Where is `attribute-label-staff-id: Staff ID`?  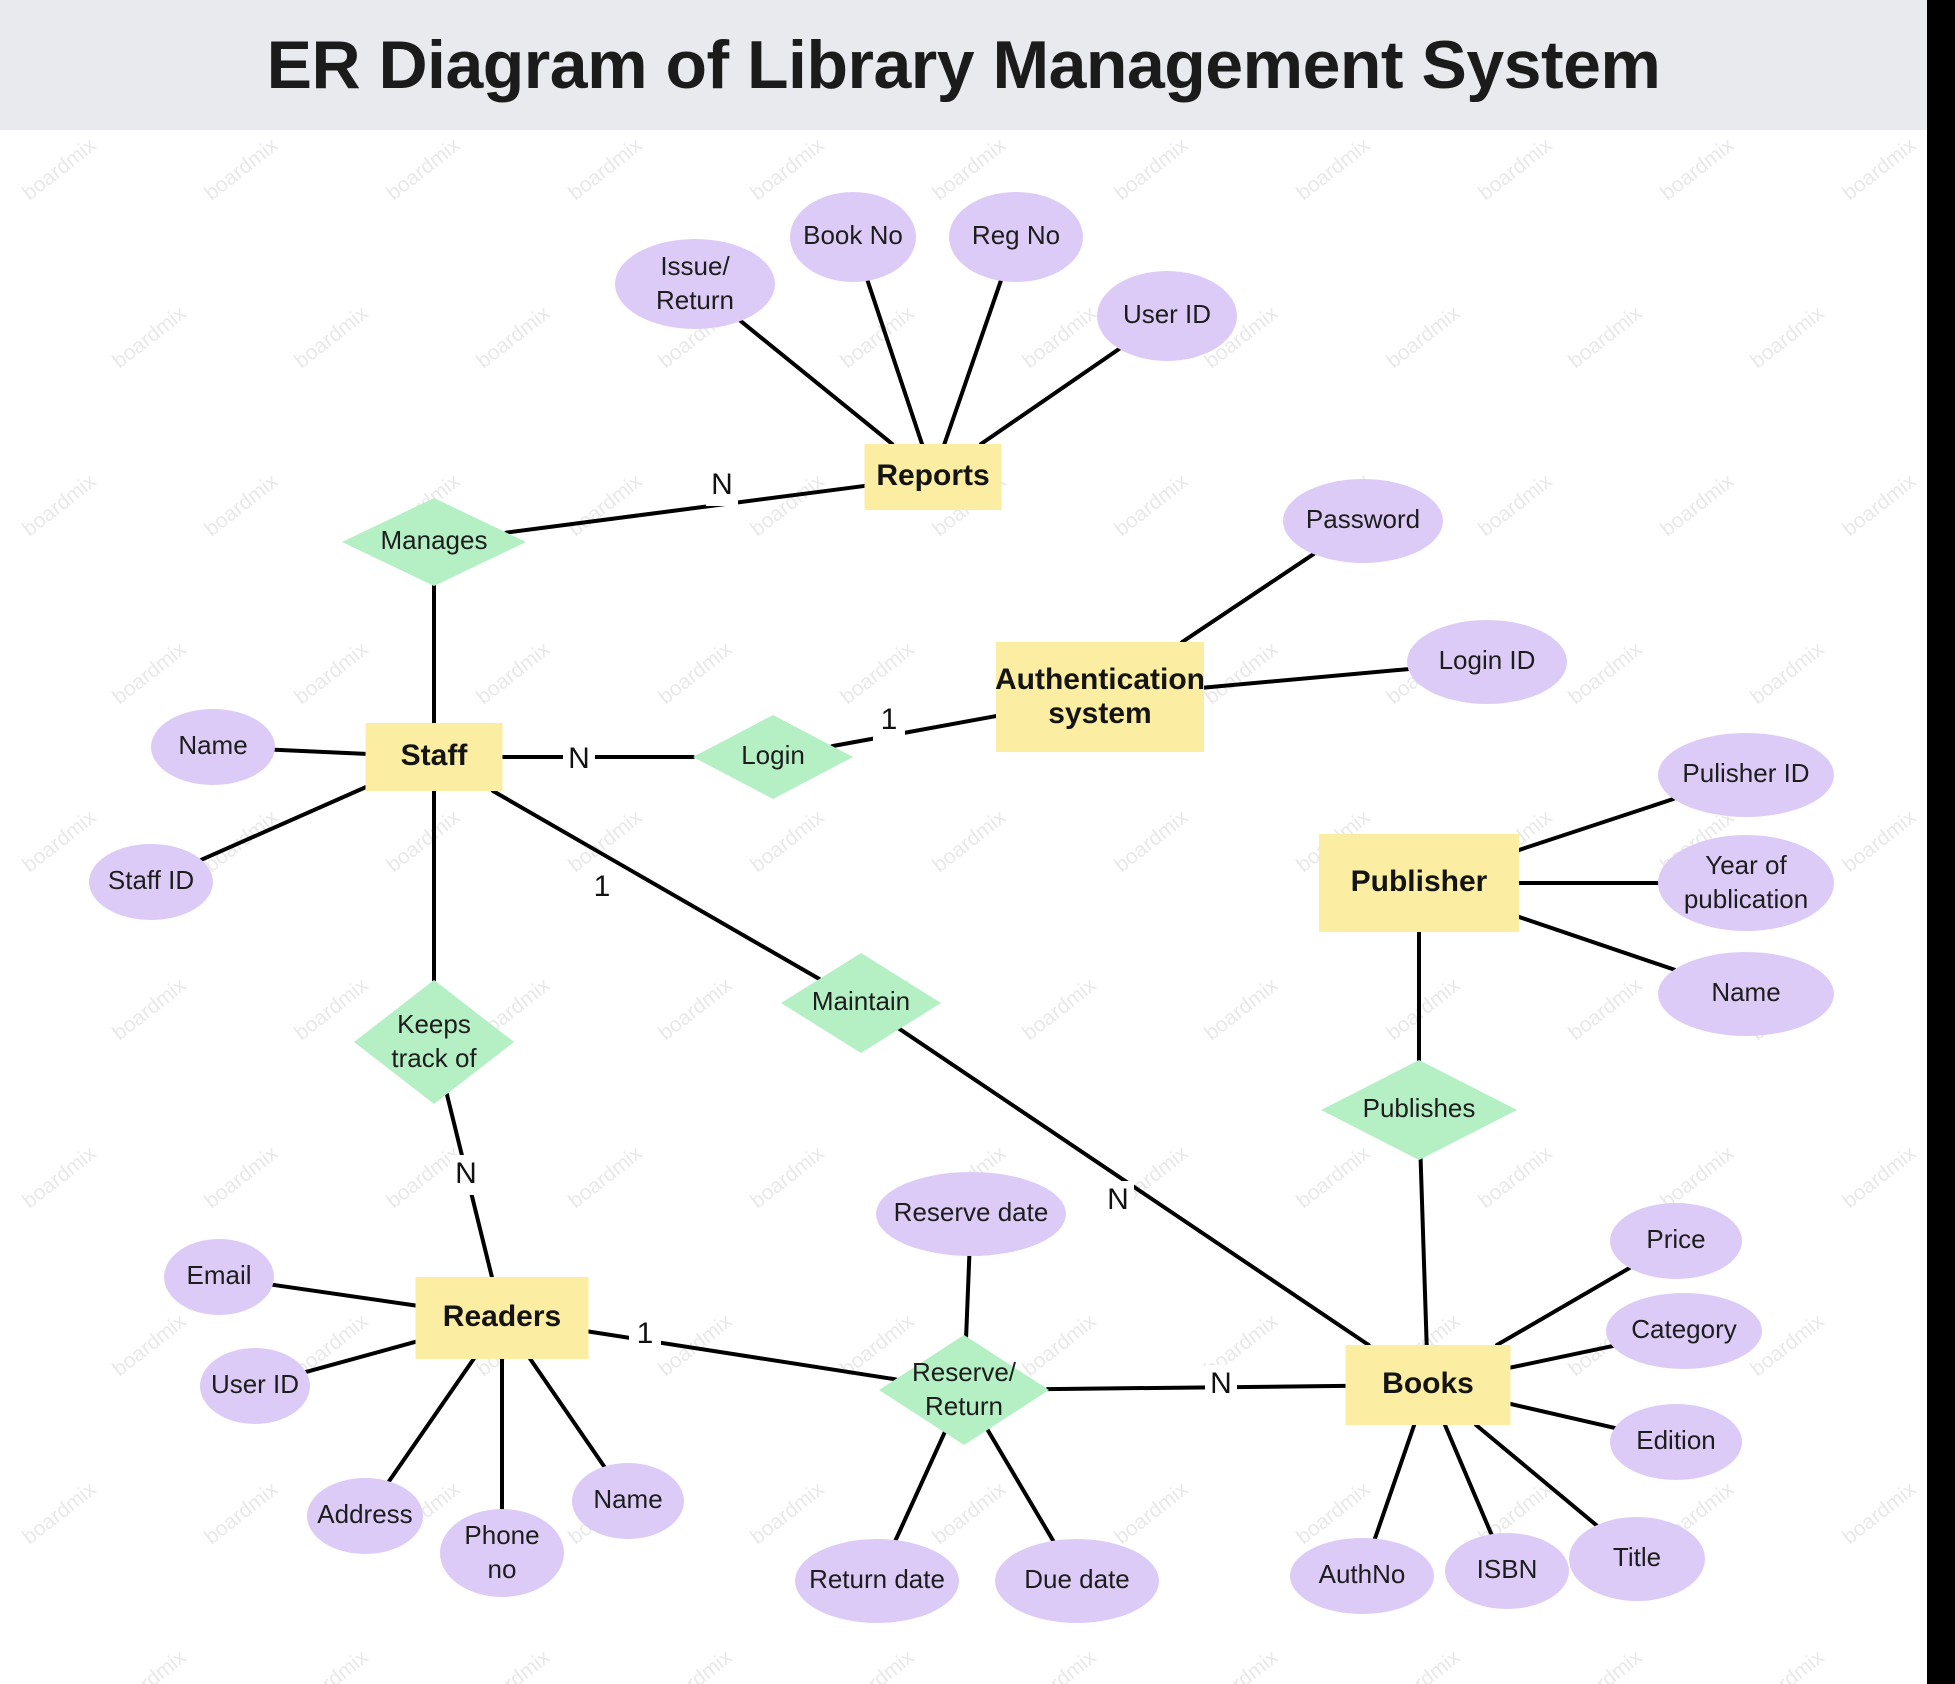
attribute-label-staff-id: Staff ID is located at coordinates (151, 880).